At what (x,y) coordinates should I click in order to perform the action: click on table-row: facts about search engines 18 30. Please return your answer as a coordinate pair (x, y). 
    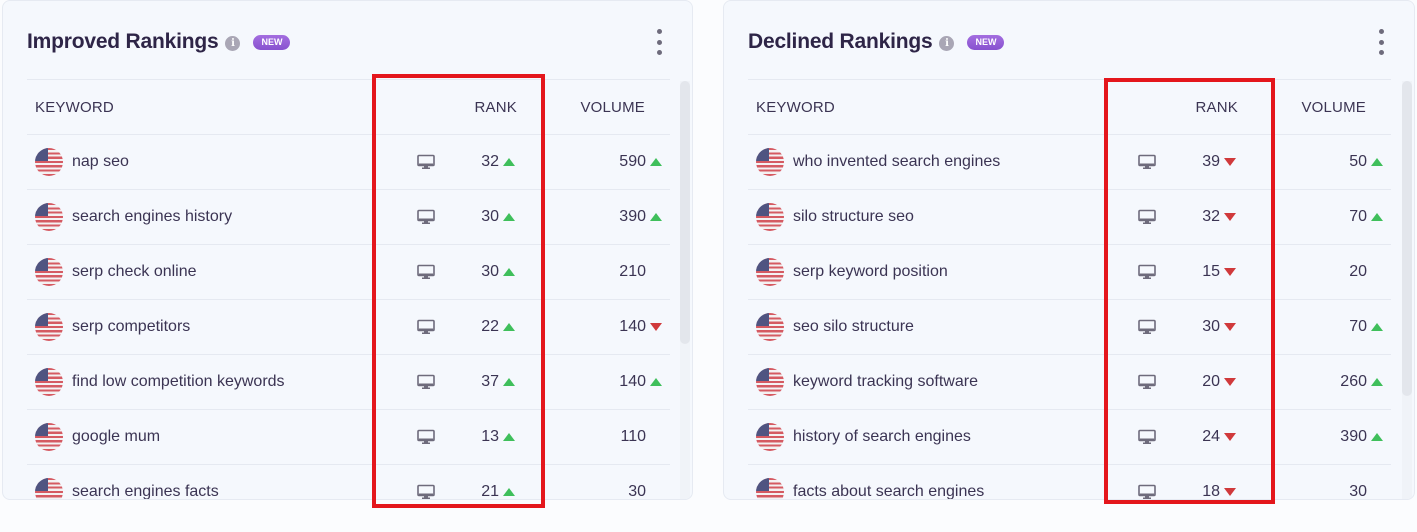
    Looking at the image, I should click on (1069, 482).